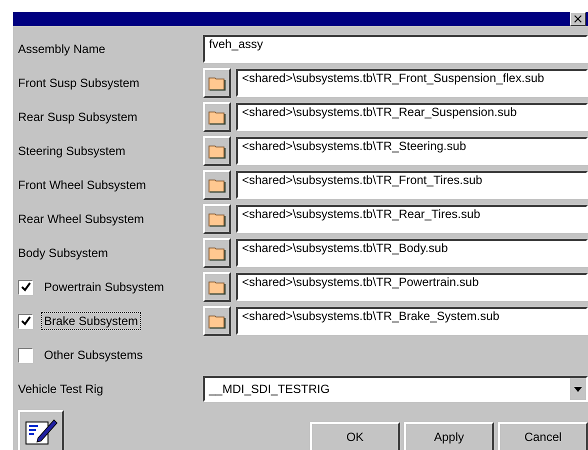  Describe the element at coordinates (91, 321) in the screenshot. I see `checkbox-label: Brake Subsystem` at that location.